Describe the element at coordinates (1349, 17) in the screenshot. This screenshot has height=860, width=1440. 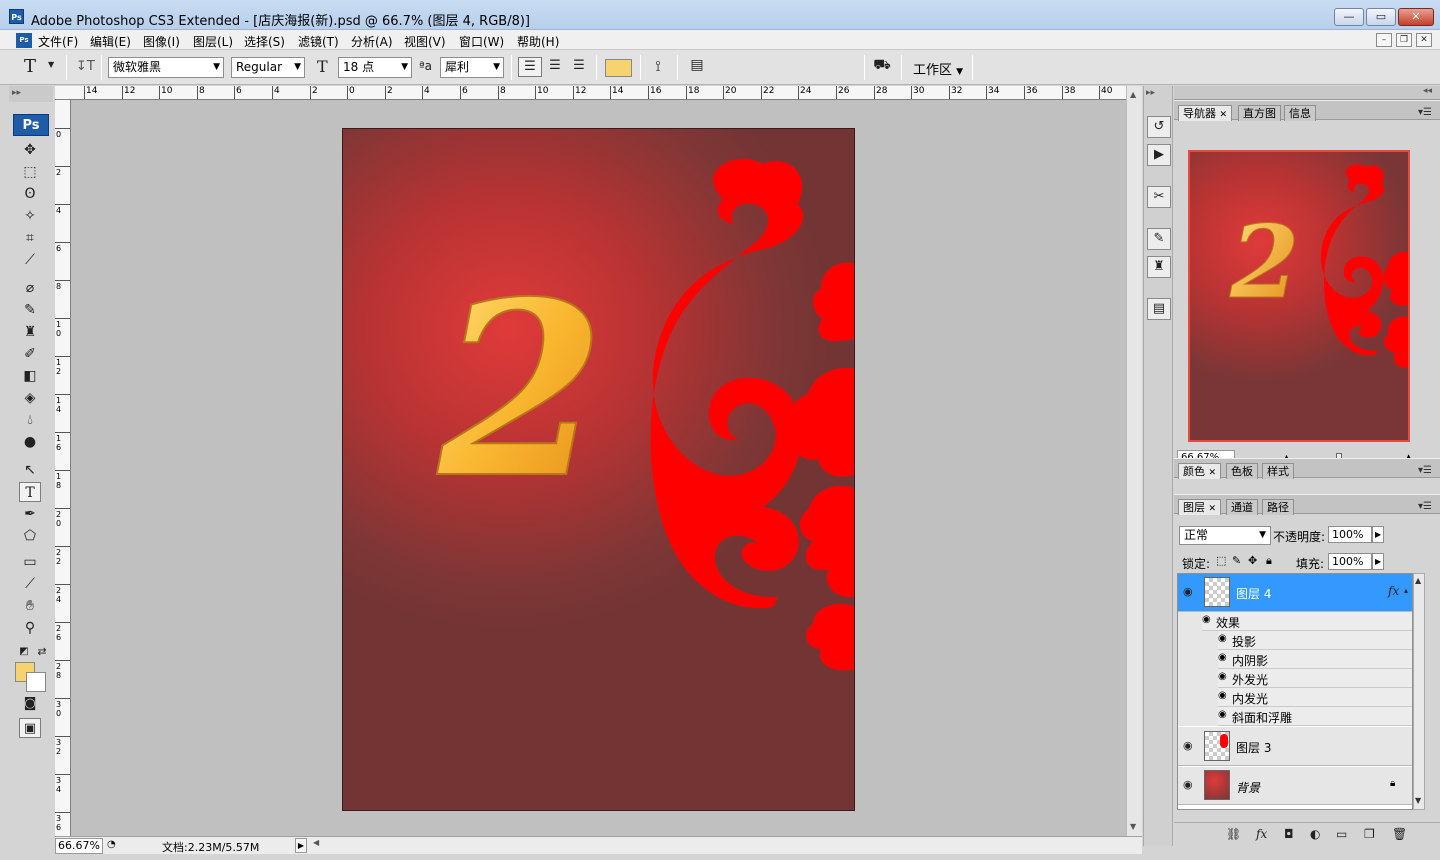
I see `minimize-button: —` at that location.